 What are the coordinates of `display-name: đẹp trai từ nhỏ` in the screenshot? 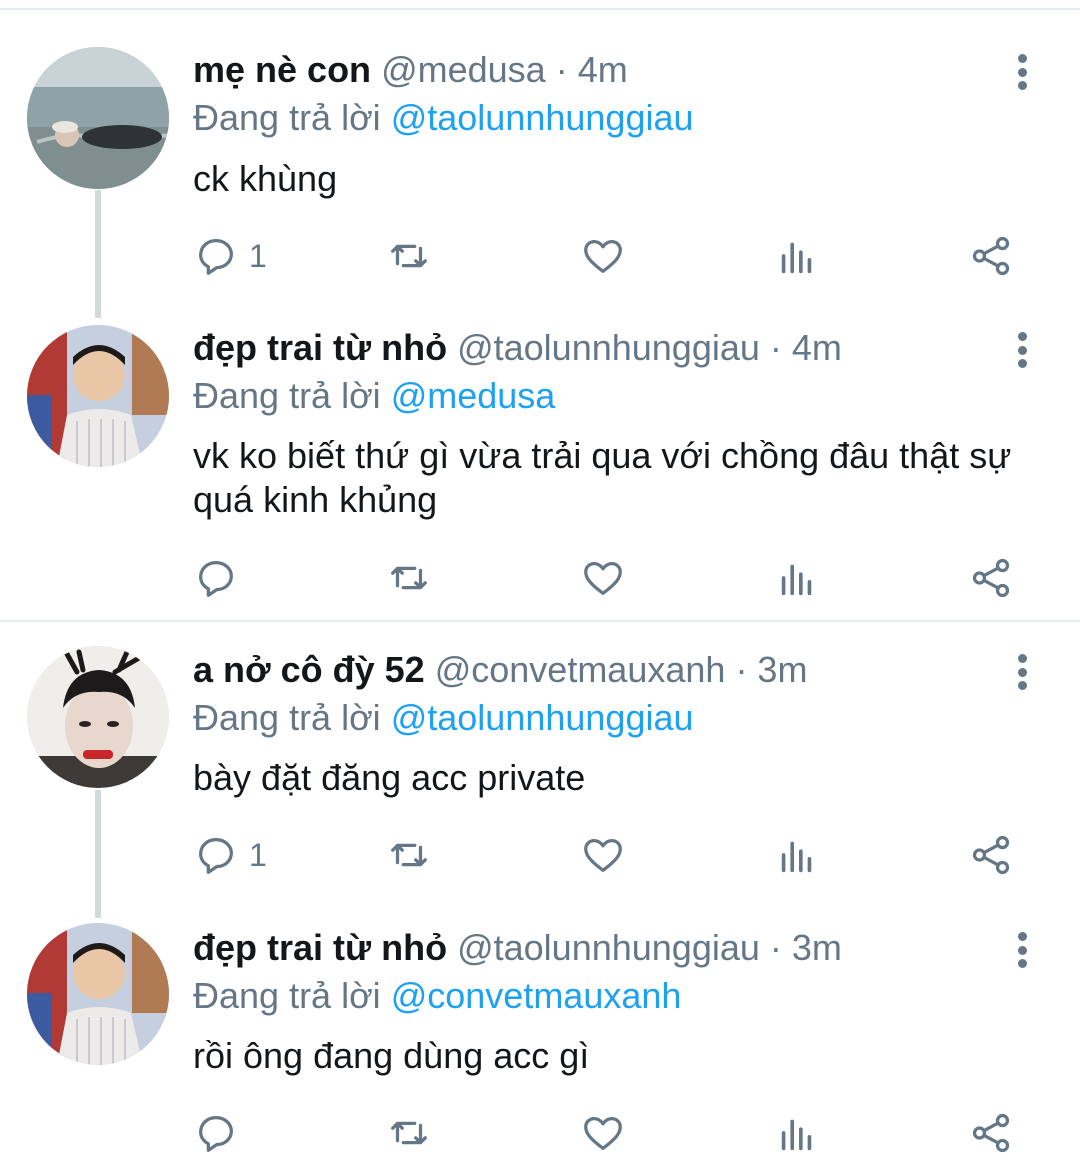 It's located at (320, 947).